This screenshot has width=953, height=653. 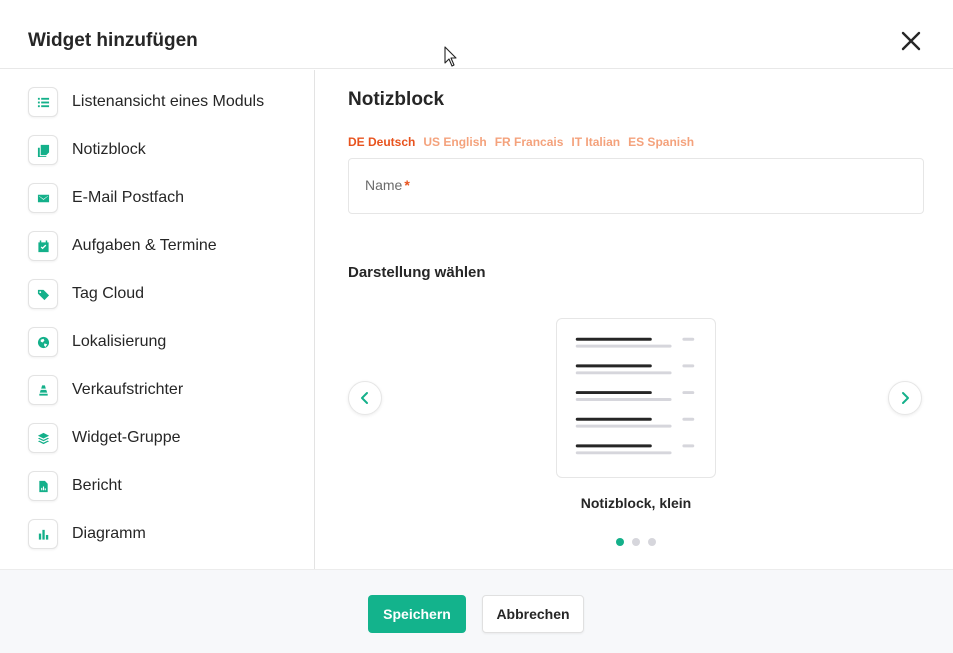 I want to click on chevron-left-icon, so click(x=364, y=398).